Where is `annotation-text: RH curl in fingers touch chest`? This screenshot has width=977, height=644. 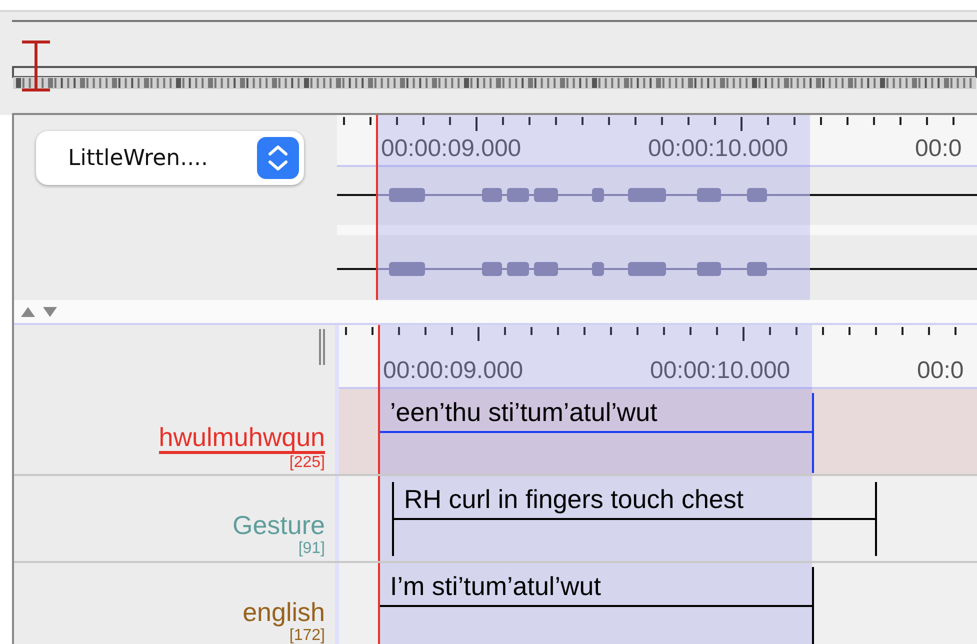 annotation-text: RH curl in fingers touch chest is located at coordinates (574, 499).